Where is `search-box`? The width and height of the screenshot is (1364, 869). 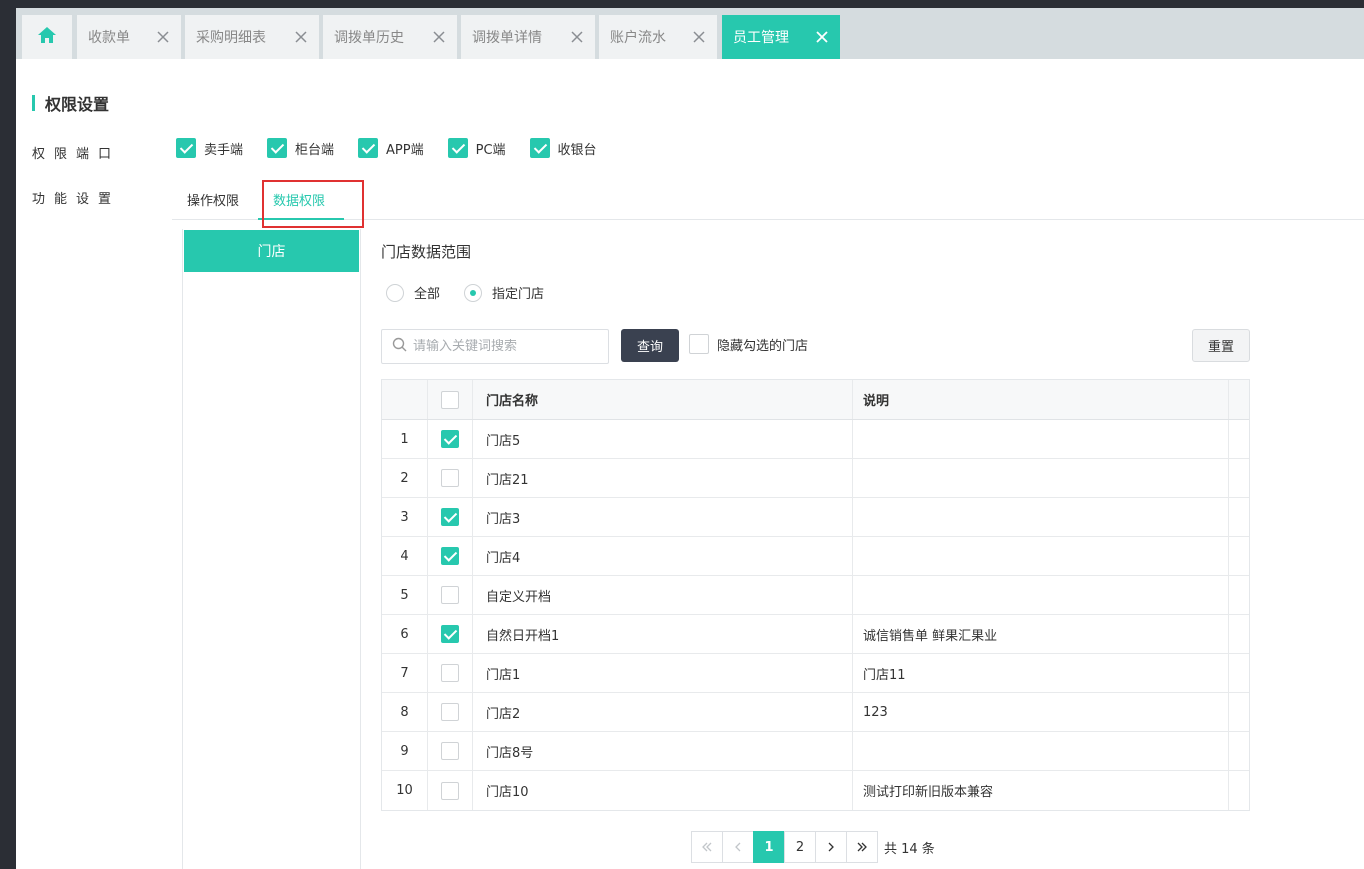
search-box is located at coordinates (495, 346).